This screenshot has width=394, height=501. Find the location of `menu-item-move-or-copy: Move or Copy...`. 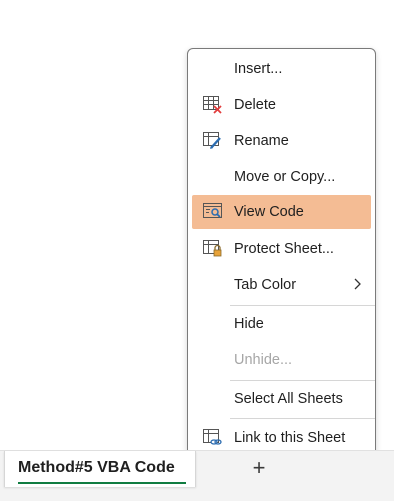

menu-item-move-or-copy: Move or Copy... is located at coordinates (281, 177).